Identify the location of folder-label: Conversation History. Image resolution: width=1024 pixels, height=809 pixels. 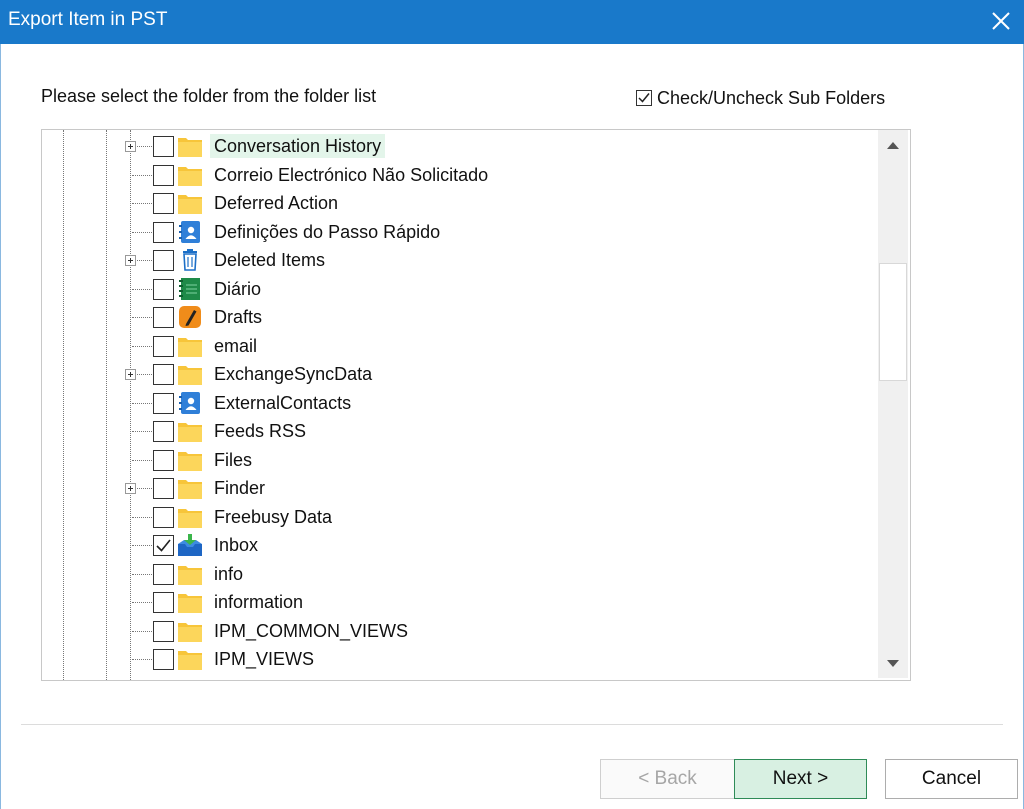
(298, 146).